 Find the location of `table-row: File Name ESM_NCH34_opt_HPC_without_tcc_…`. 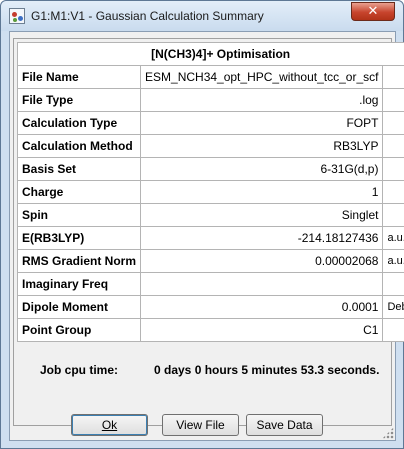

table-row: File Name ESM_NCH34_opt_HPC_without_tcc_… is located at coordinates (210, 77).